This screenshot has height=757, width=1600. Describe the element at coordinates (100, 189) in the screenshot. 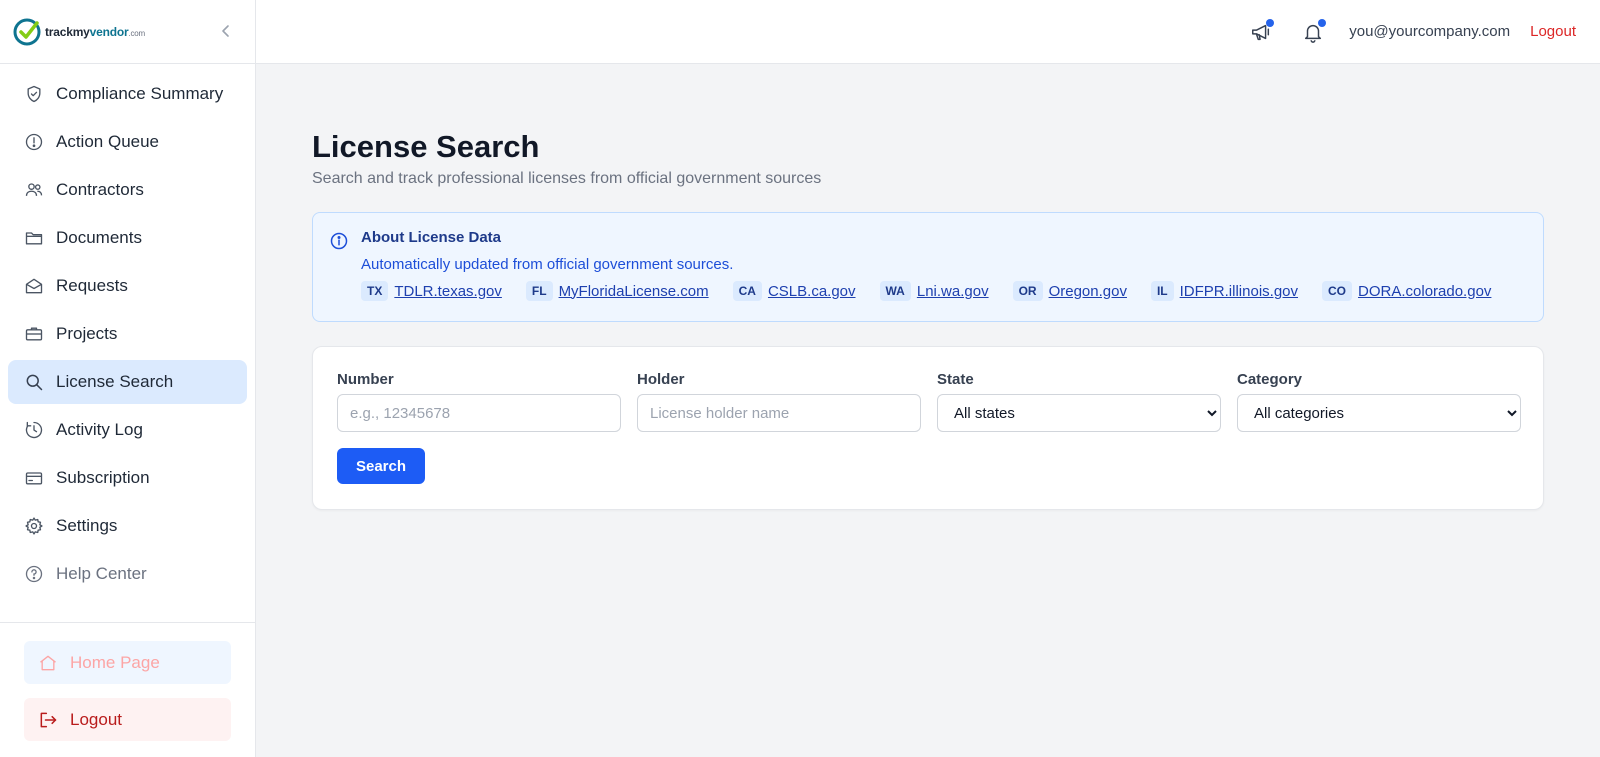

I see `sidebar-item-label: Contractors` at that location.